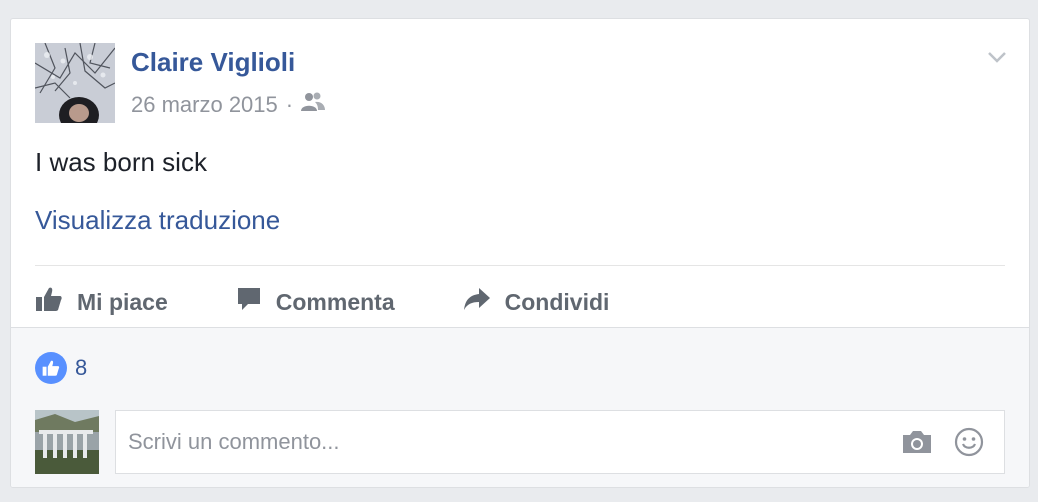 Image resolution: width=1038 pixels, height=502 pixels. What do you see at coordinates (484, 302) in the screenshot?
I see `share-arrow-icon` at bounding box center [484, 302].